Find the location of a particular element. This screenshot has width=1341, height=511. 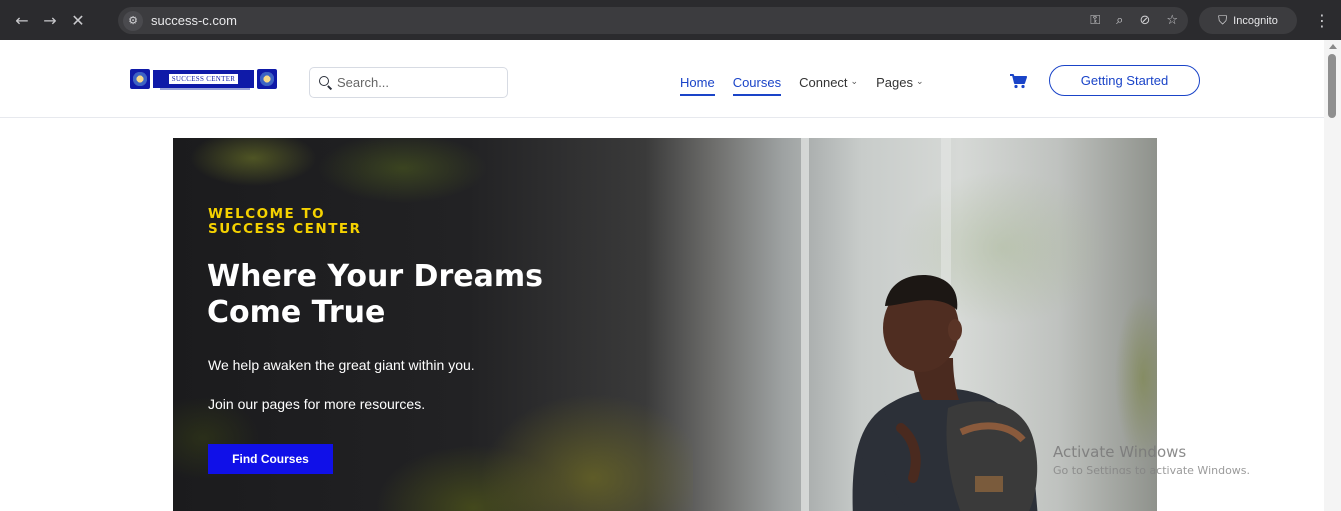

logo-seal-left-icon is located at coordinates (140, 79).